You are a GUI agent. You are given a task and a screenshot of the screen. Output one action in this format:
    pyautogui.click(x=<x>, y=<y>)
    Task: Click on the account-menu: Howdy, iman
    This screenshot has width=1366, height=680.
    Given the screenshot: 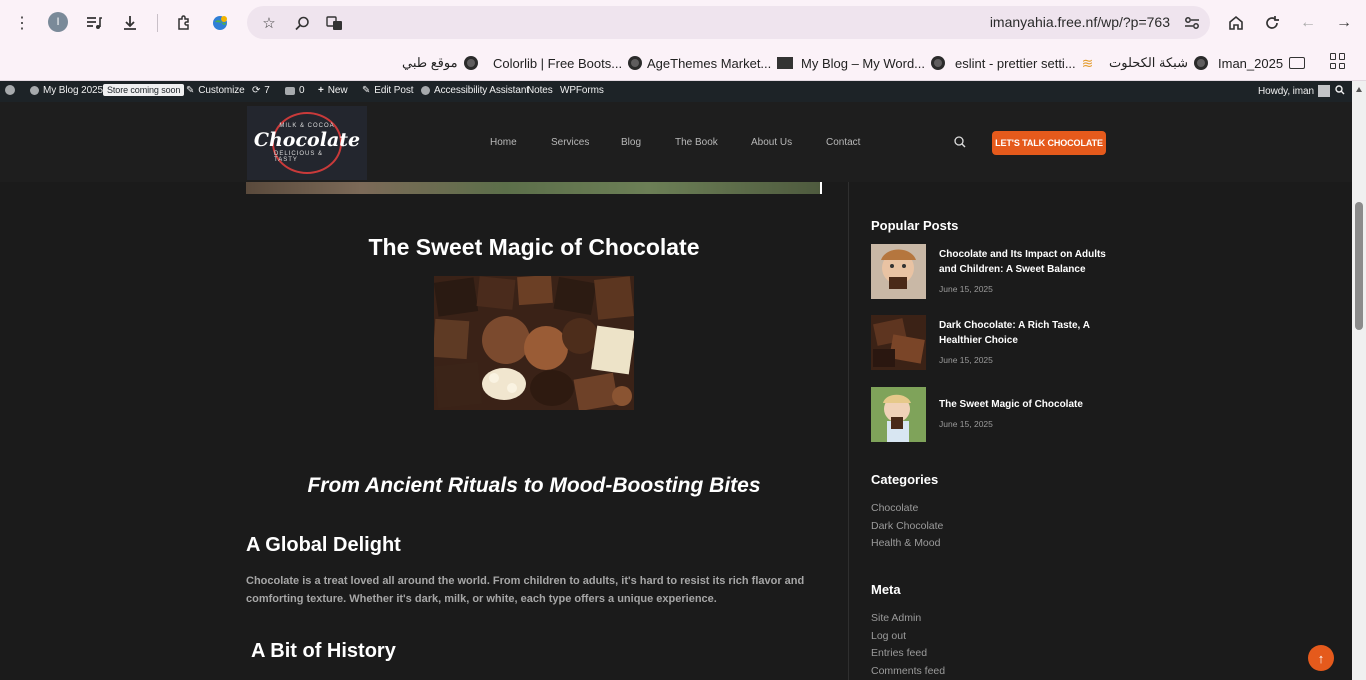 What is the action you would take?
    pyautogui.click(x=1294, y=91)
    